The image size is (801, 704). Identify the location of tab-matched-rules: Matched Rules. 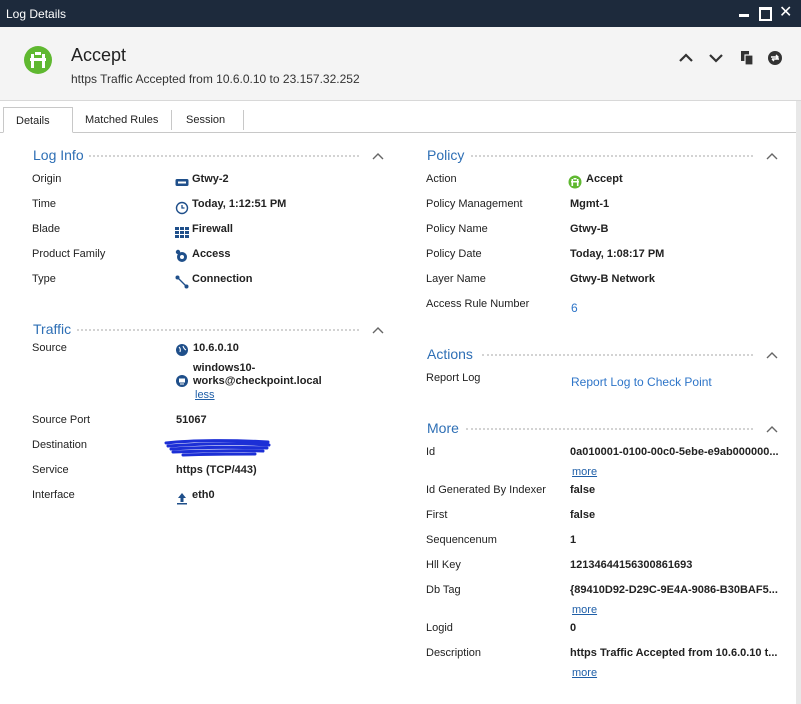
(123, 120).